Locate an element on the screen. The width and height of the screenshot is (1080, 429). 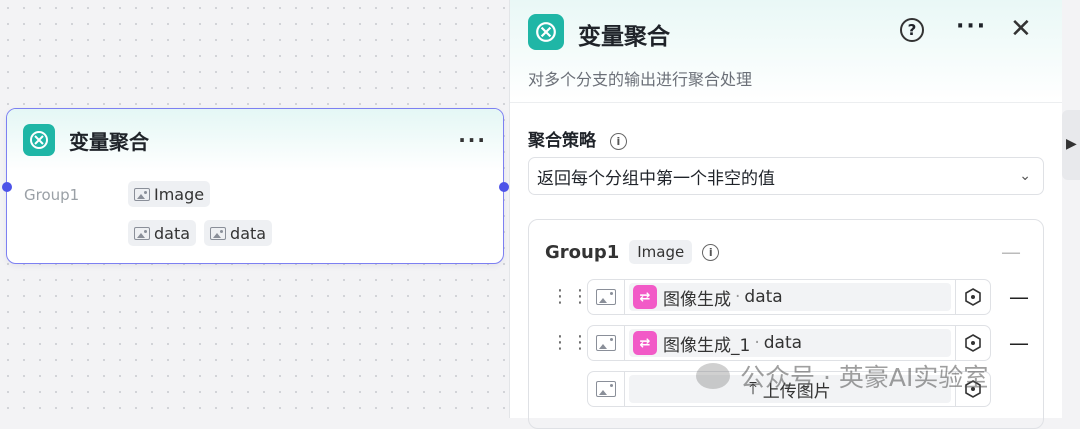
wechat-icon is located at coordinates (713, 376).